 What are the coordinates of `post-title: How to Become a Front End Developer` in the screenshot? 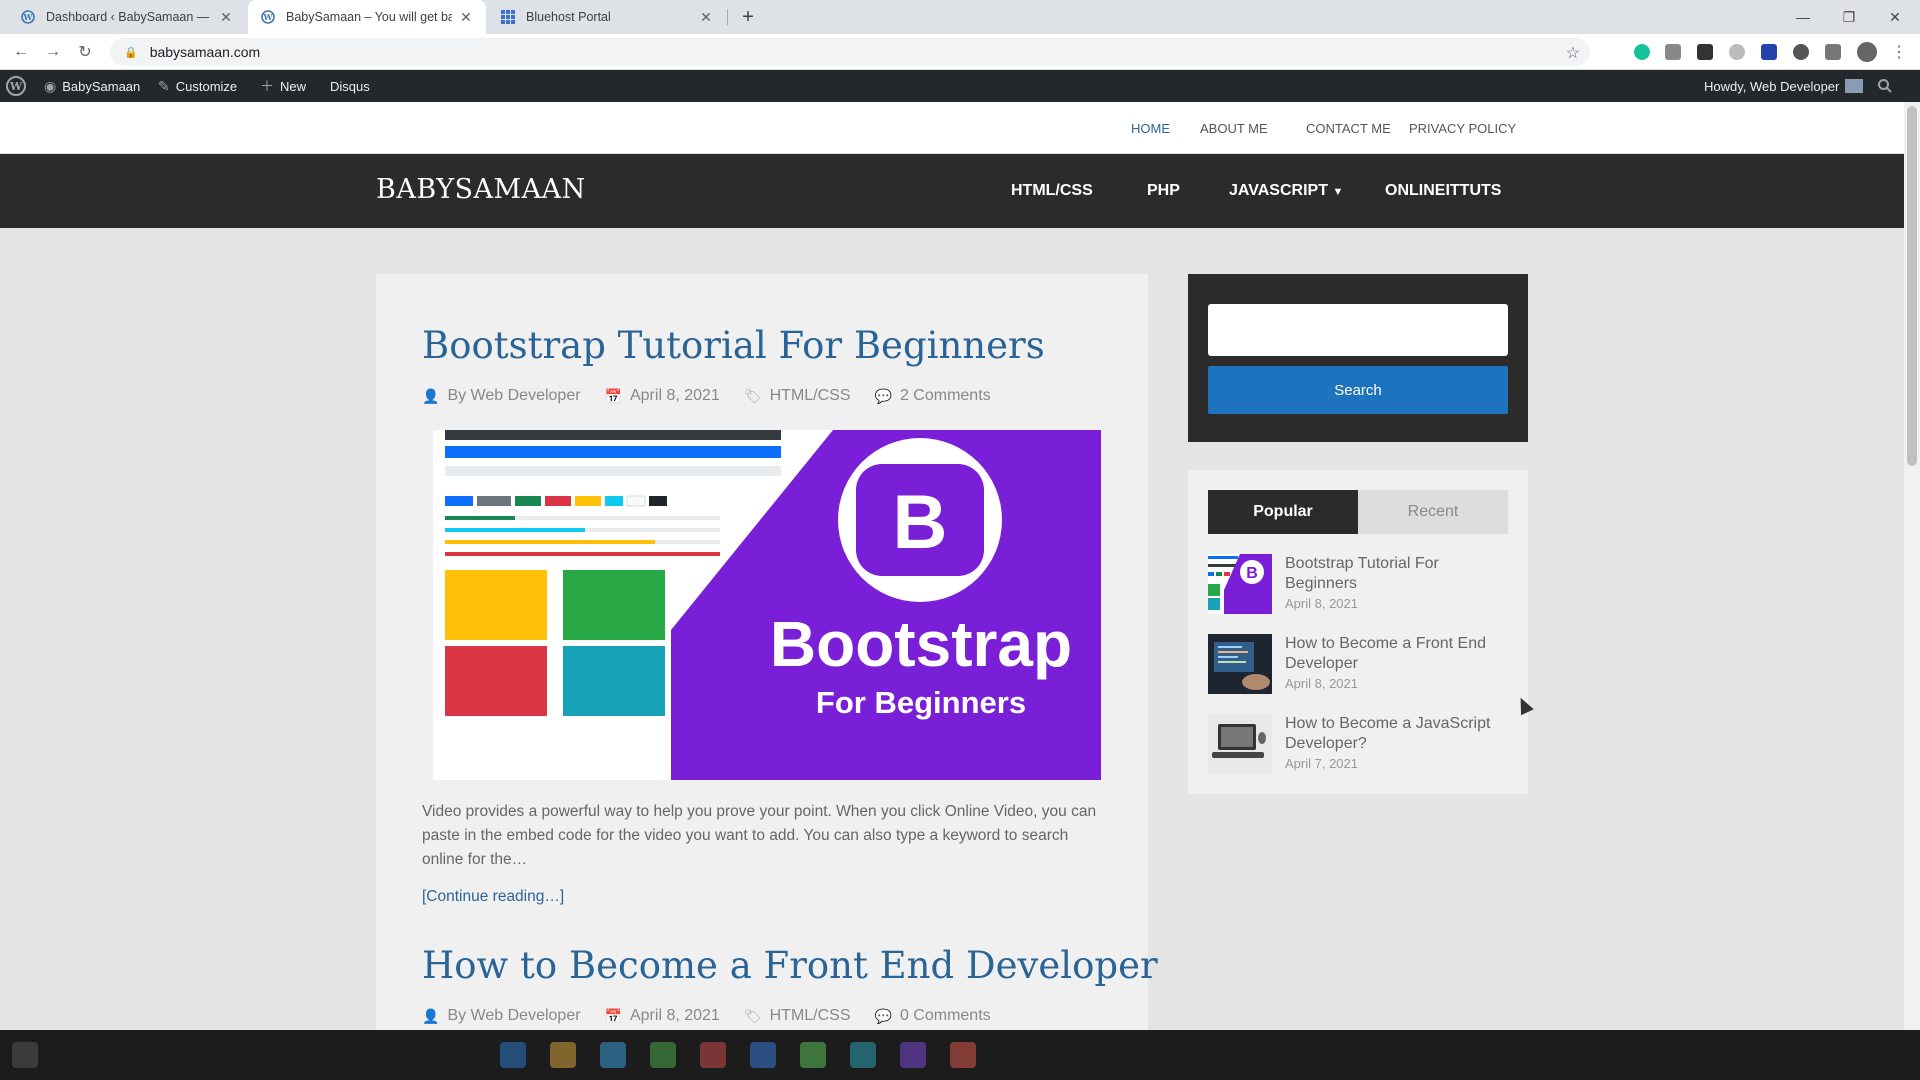 It's located at (790, 965).